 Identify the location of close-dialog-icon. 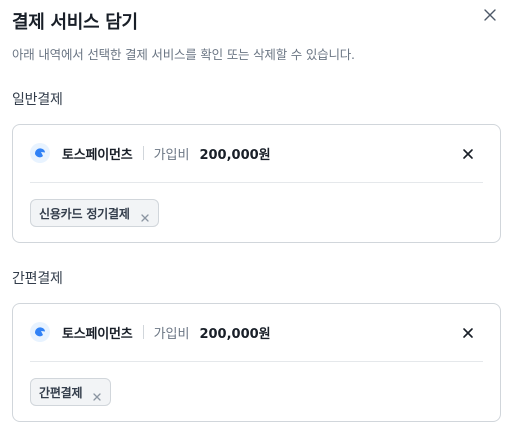
(490, 15).